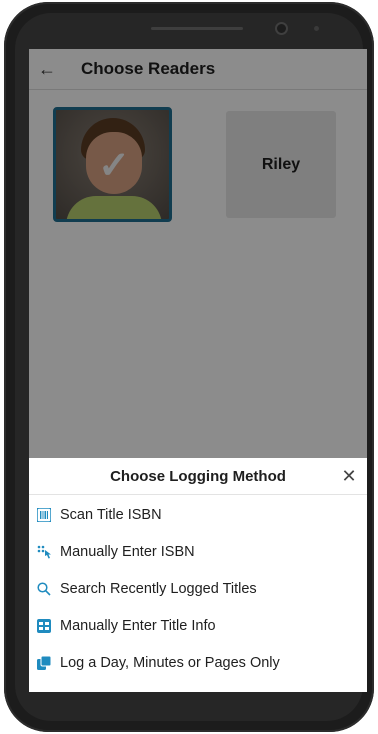 This screenshot has height=734, width=378. I want to click on option-label: Manually Enter Title Info, so click(138, 625).